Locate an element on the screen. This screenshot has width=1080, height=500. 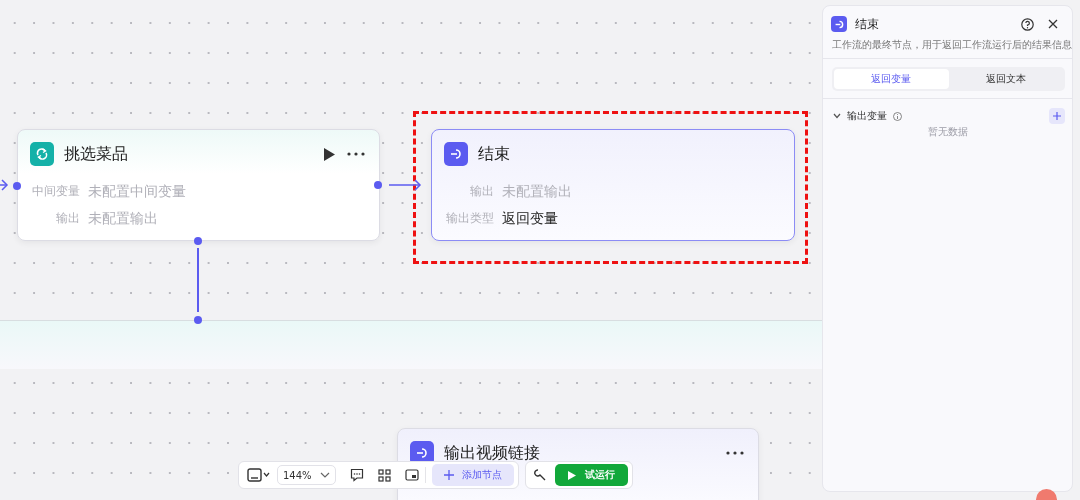
grid-icon is located at coordinates (384, 475).